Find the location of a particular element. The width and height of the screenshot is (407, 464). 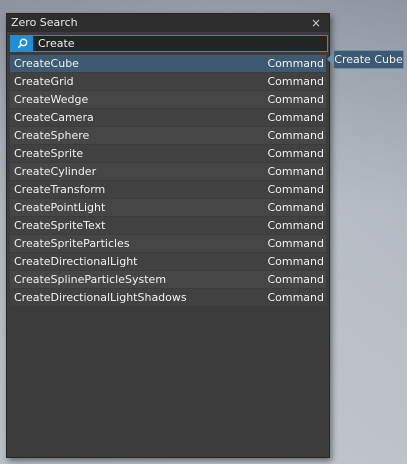

result-name: CreateWedge is located at coordinates (51, 99).